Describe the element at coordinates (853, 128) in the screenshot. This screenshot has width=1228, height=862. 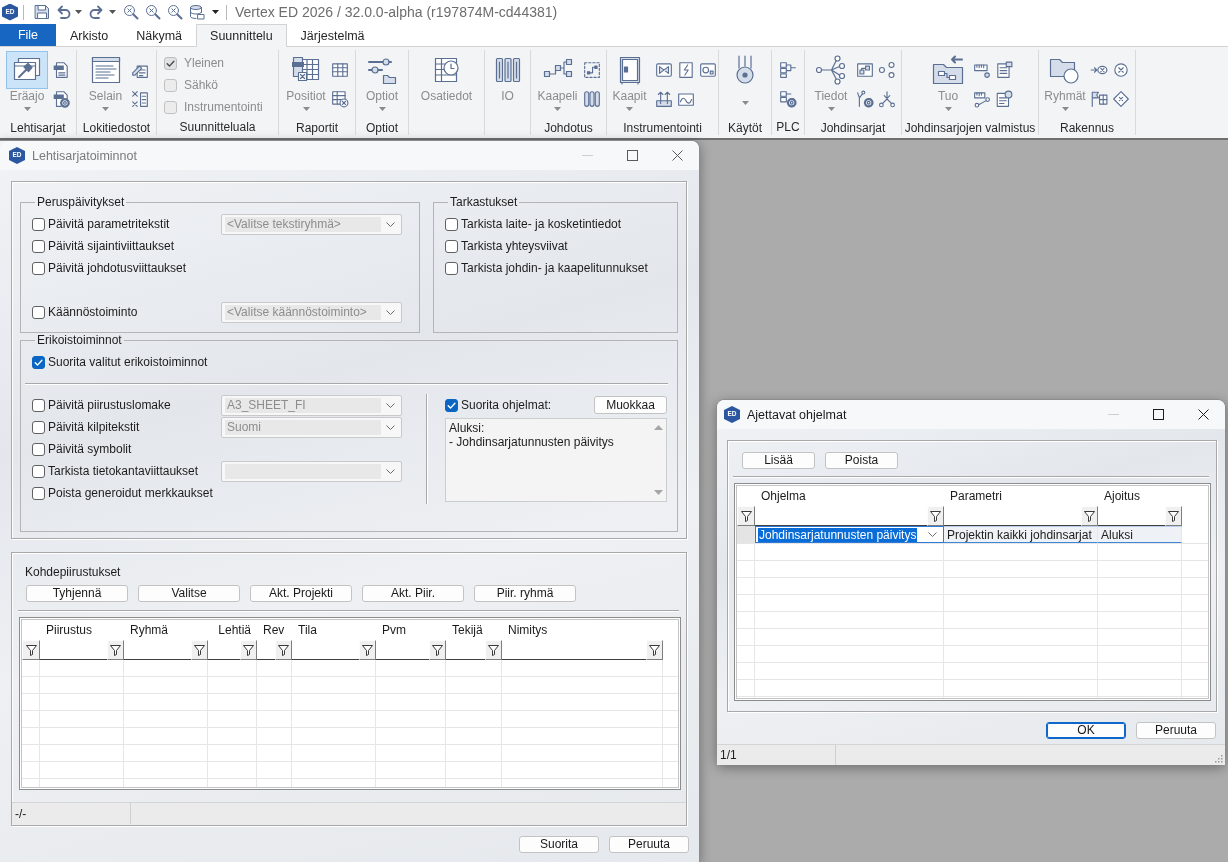
I see `group-label: Johdinsarjat` at that location.